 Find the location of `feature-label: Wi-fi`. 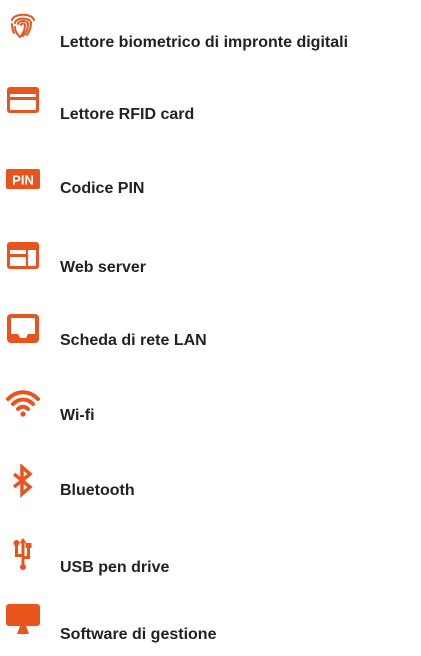

feature-label: Wi-fi is located at coordinates (77, 415).